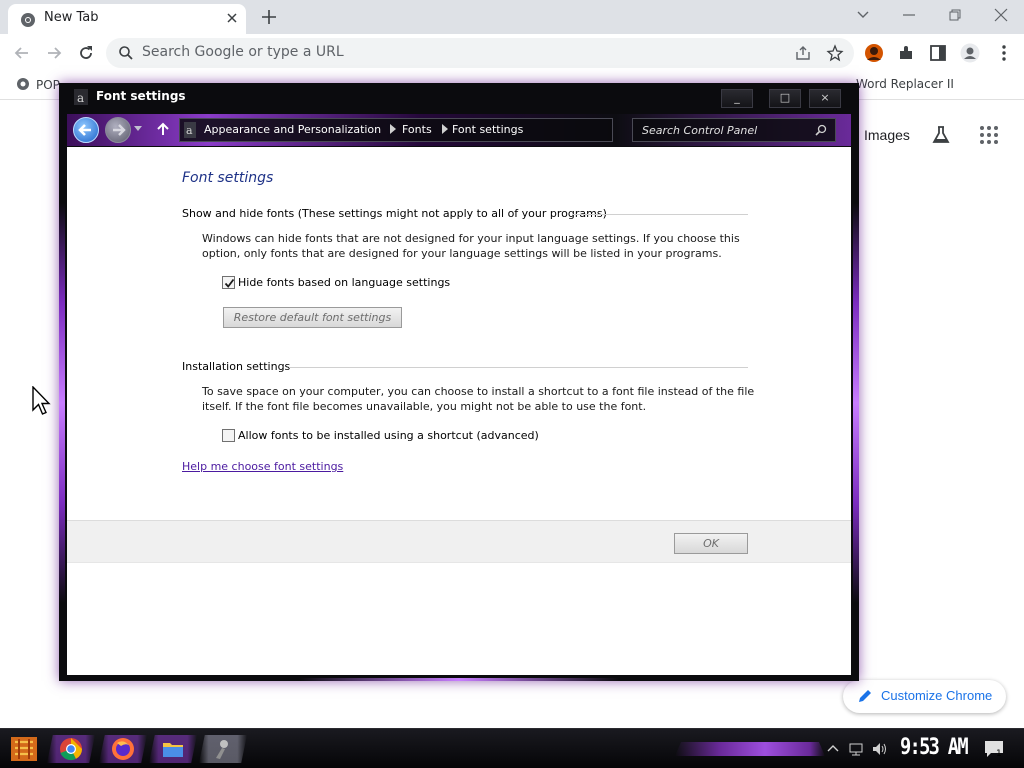 The height and width of the screenshot is (768, 1024). I want to click on account-icon, so click(970, 53).